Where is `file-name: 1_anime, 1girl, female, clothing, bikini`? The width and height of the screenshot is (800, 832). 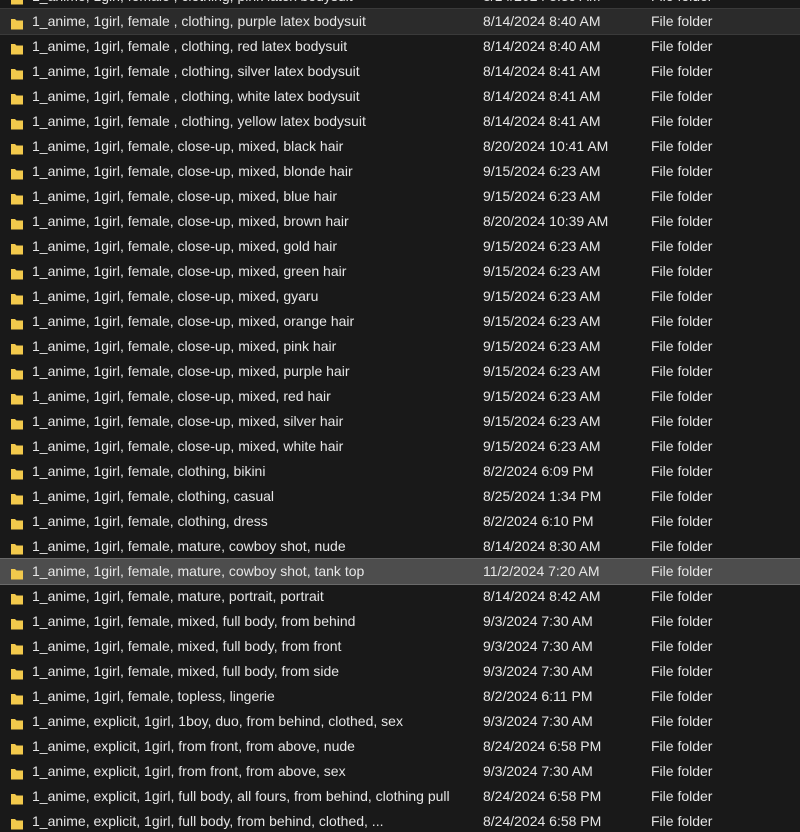 file-name: 1_anime, 1girl, female, clothing, bikini is located at coordinates (149, 471).